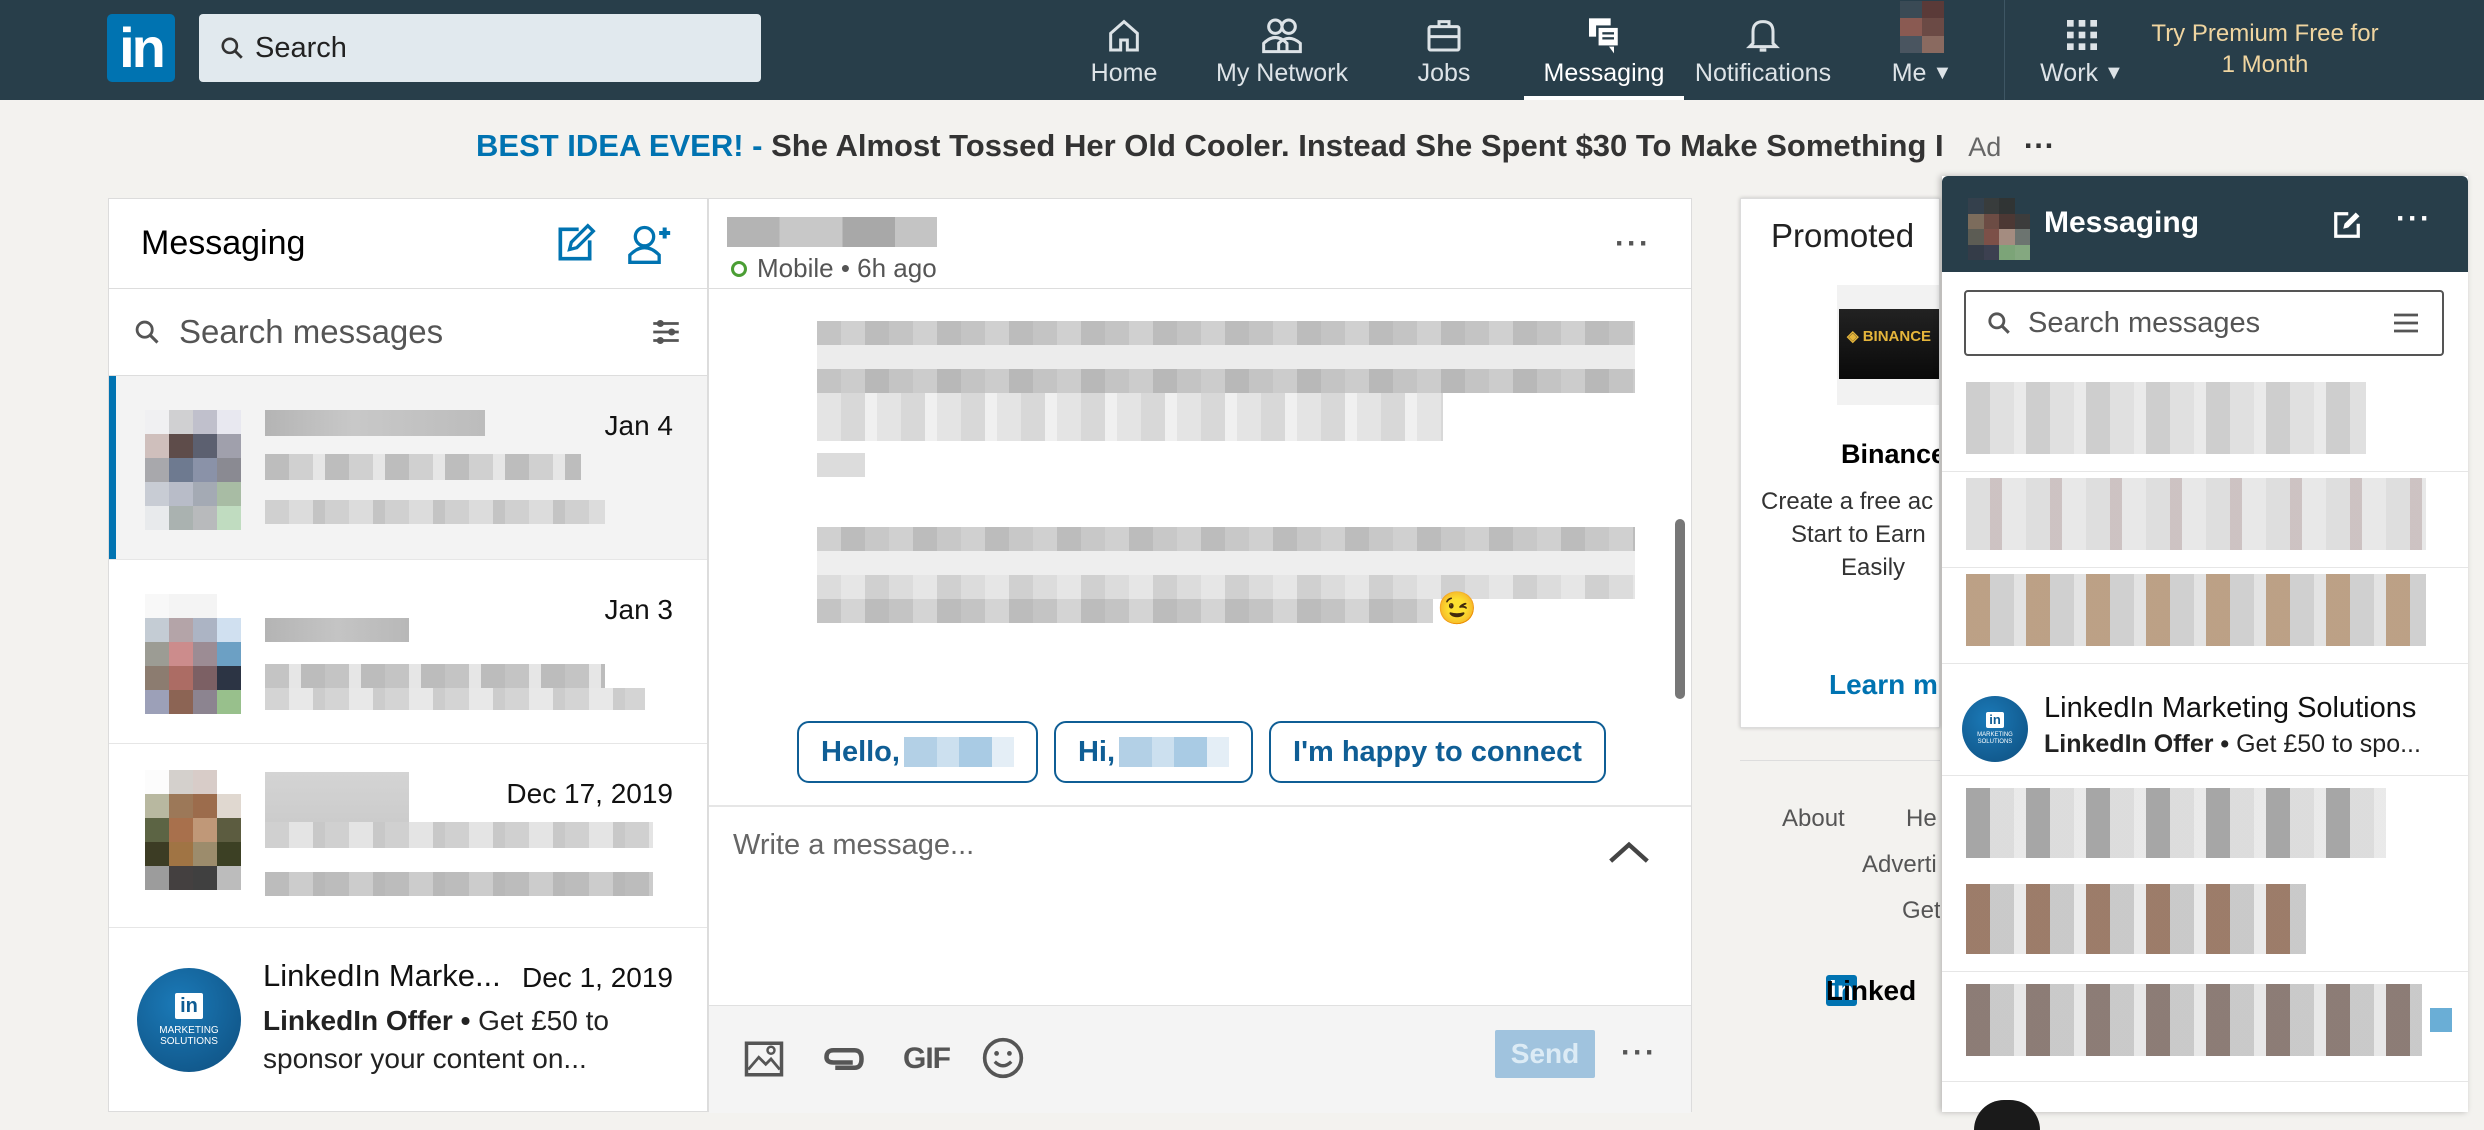 The height and width of the screenshot is (1130, 2484). Describe the element at coordinates (2205, 224) in the screenshot. I see `messaging-overlay-header: Messaging ···` at that location.